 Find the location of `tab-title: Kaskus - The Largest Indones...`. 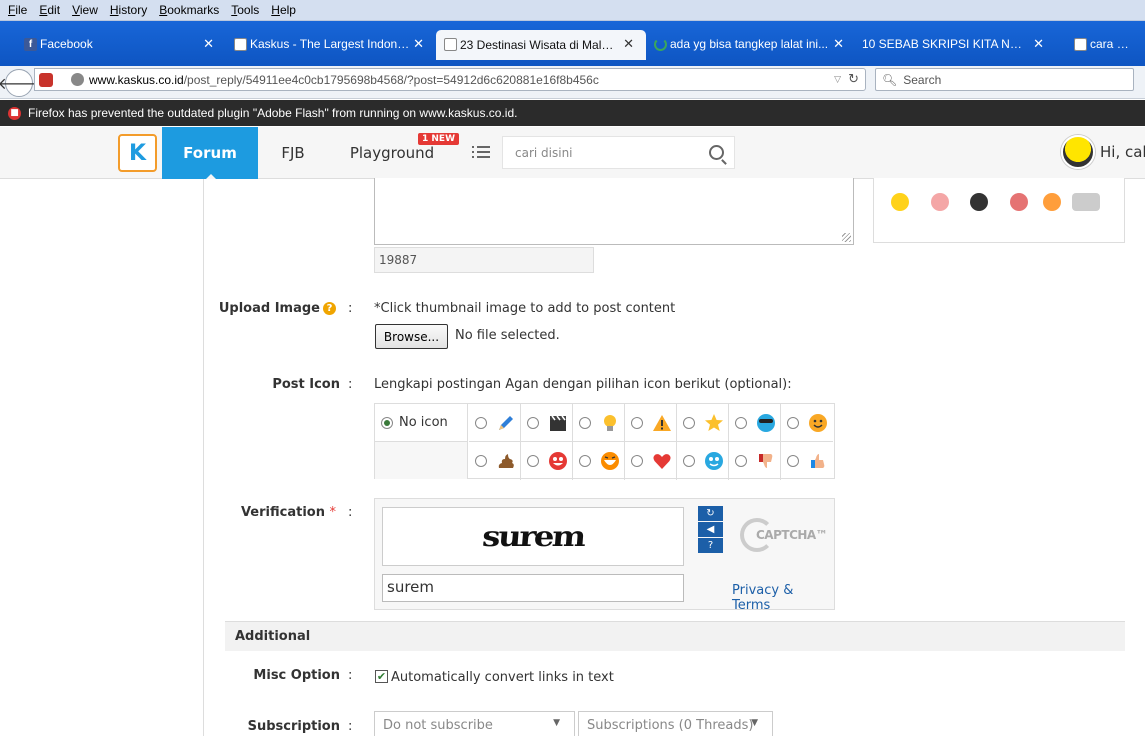

tab-title: Kaskus - The Largest Indones... is located at coordinates (330, 44).